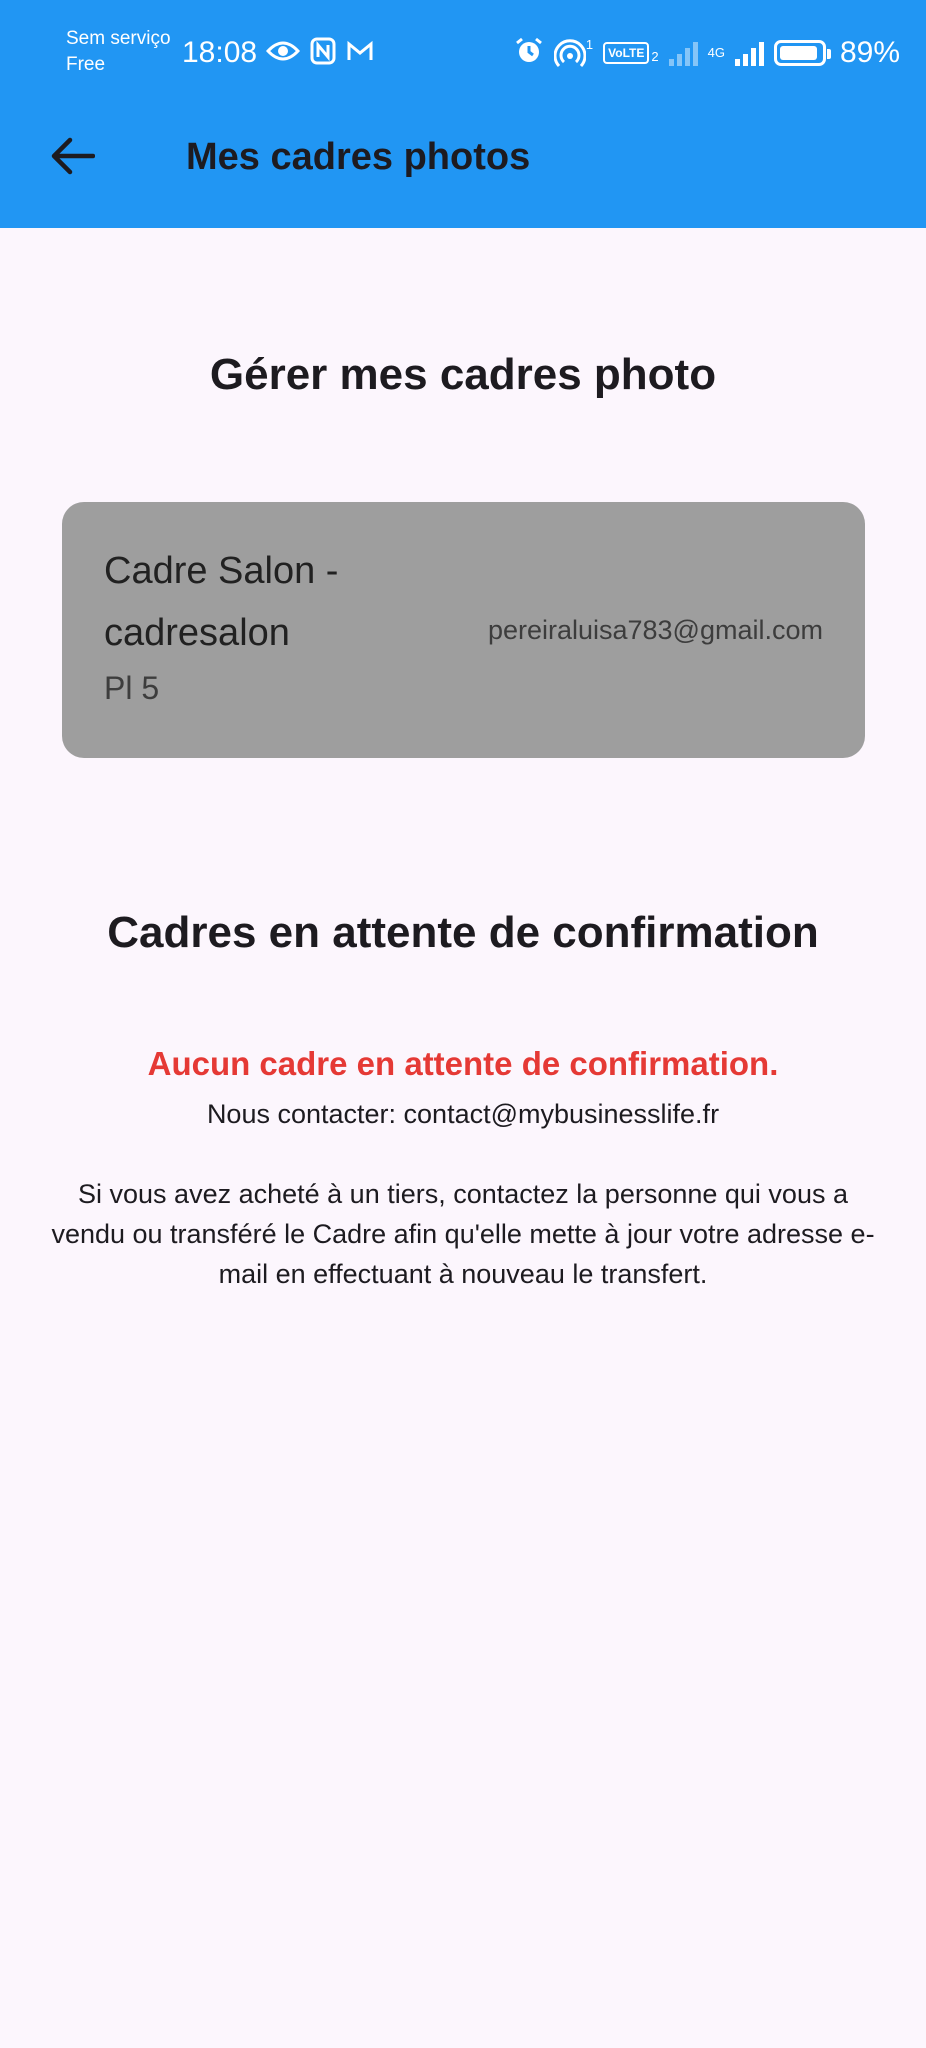 The height and width of the screenshot is (2048, 926). Describe the element at coordinates (86, 64) in the screenshot. I see `carrier-name: Free` at that location.